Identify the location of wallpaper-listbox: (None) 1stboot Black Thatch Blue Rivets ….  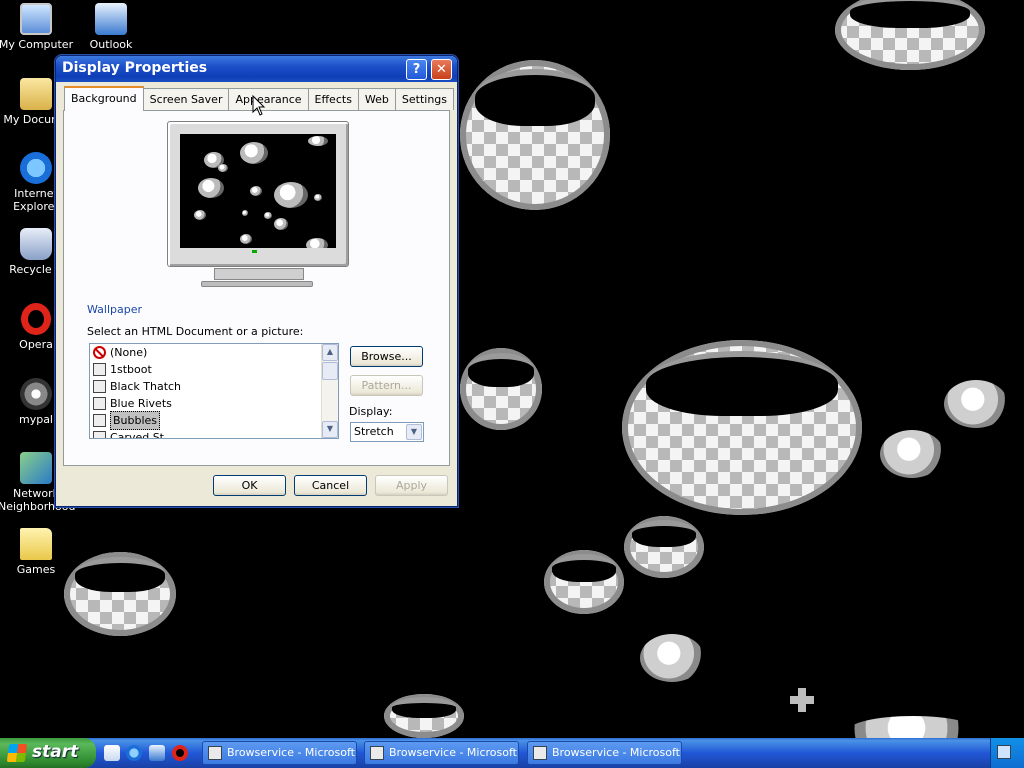
(214, 391).